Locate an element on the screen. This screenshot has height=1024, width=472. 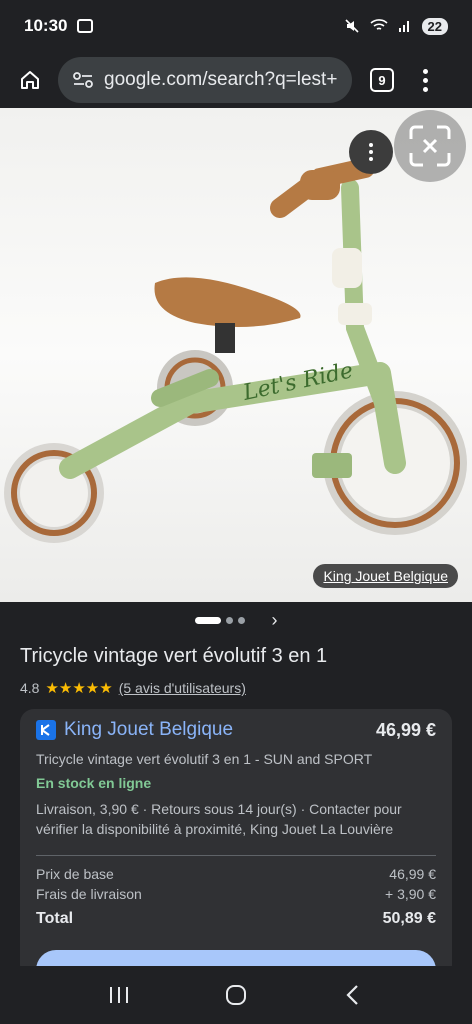
system-nav-bar is located at coordinates (236, 995).